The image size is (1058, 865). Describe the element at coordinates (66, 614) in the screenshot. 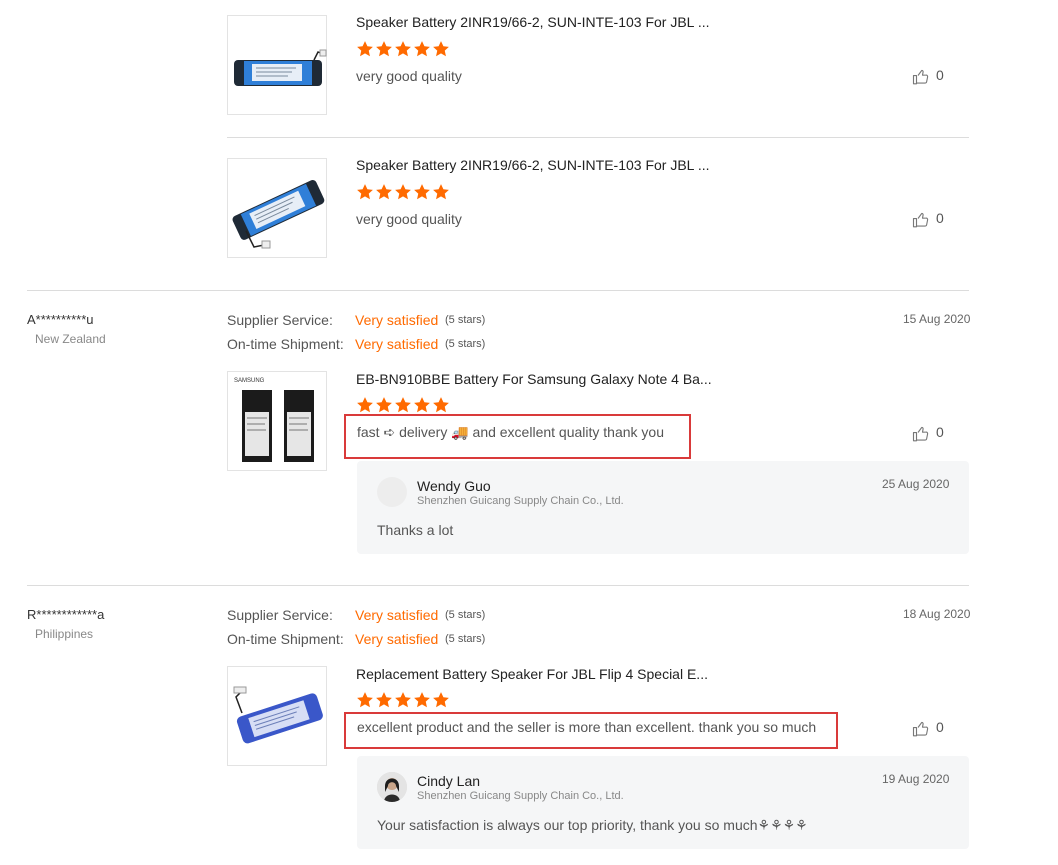

I see `reviewer-name: R************a` at that location.